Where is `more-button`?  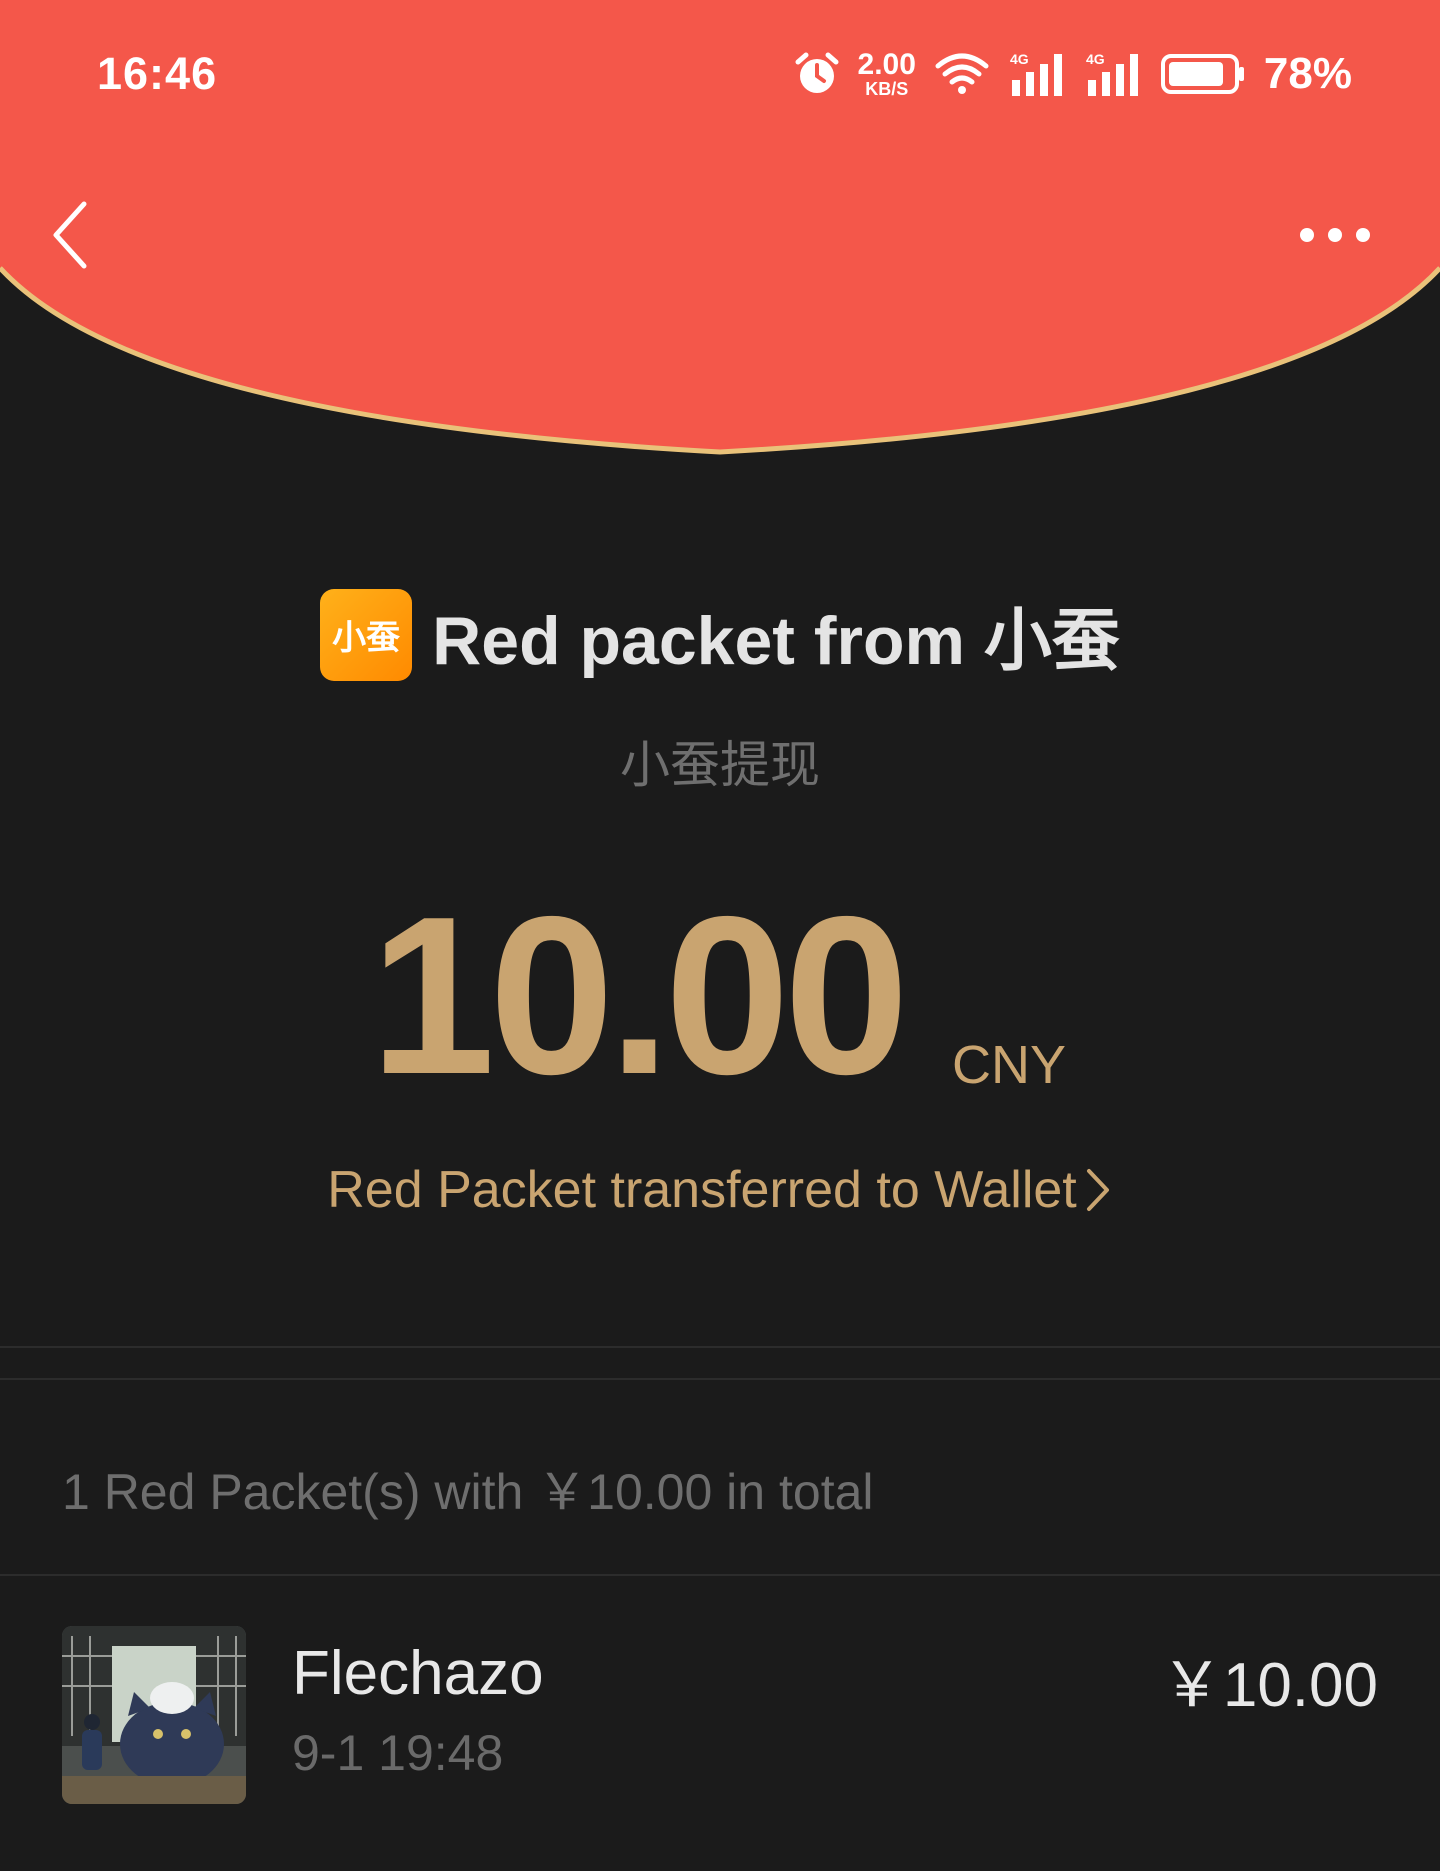 more-button is located at coordinates (1335, 235).